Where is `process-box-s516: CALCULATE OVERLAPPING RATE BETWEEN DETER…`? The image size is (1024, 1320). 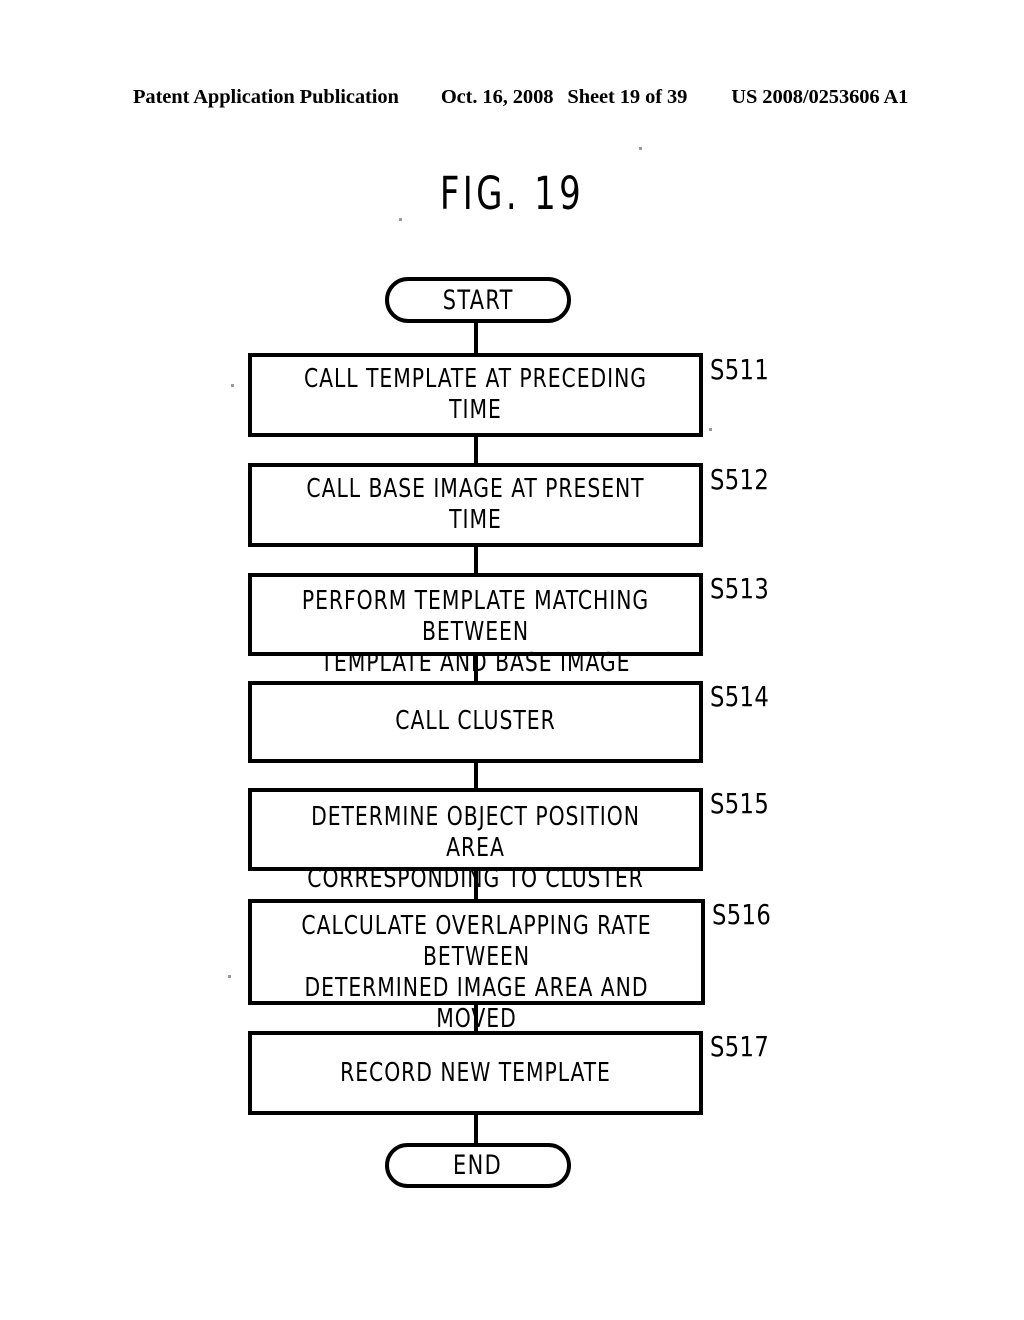
process-box-s516: CALCULATE OVERLAPPING RATE BETWEEN DETER… is located at coordinates (476, 982).